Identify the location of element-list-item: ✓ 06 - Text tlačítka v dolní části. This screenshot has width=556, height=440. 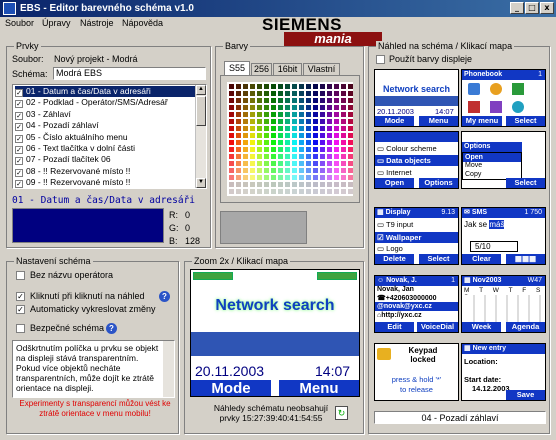
(105, 148).